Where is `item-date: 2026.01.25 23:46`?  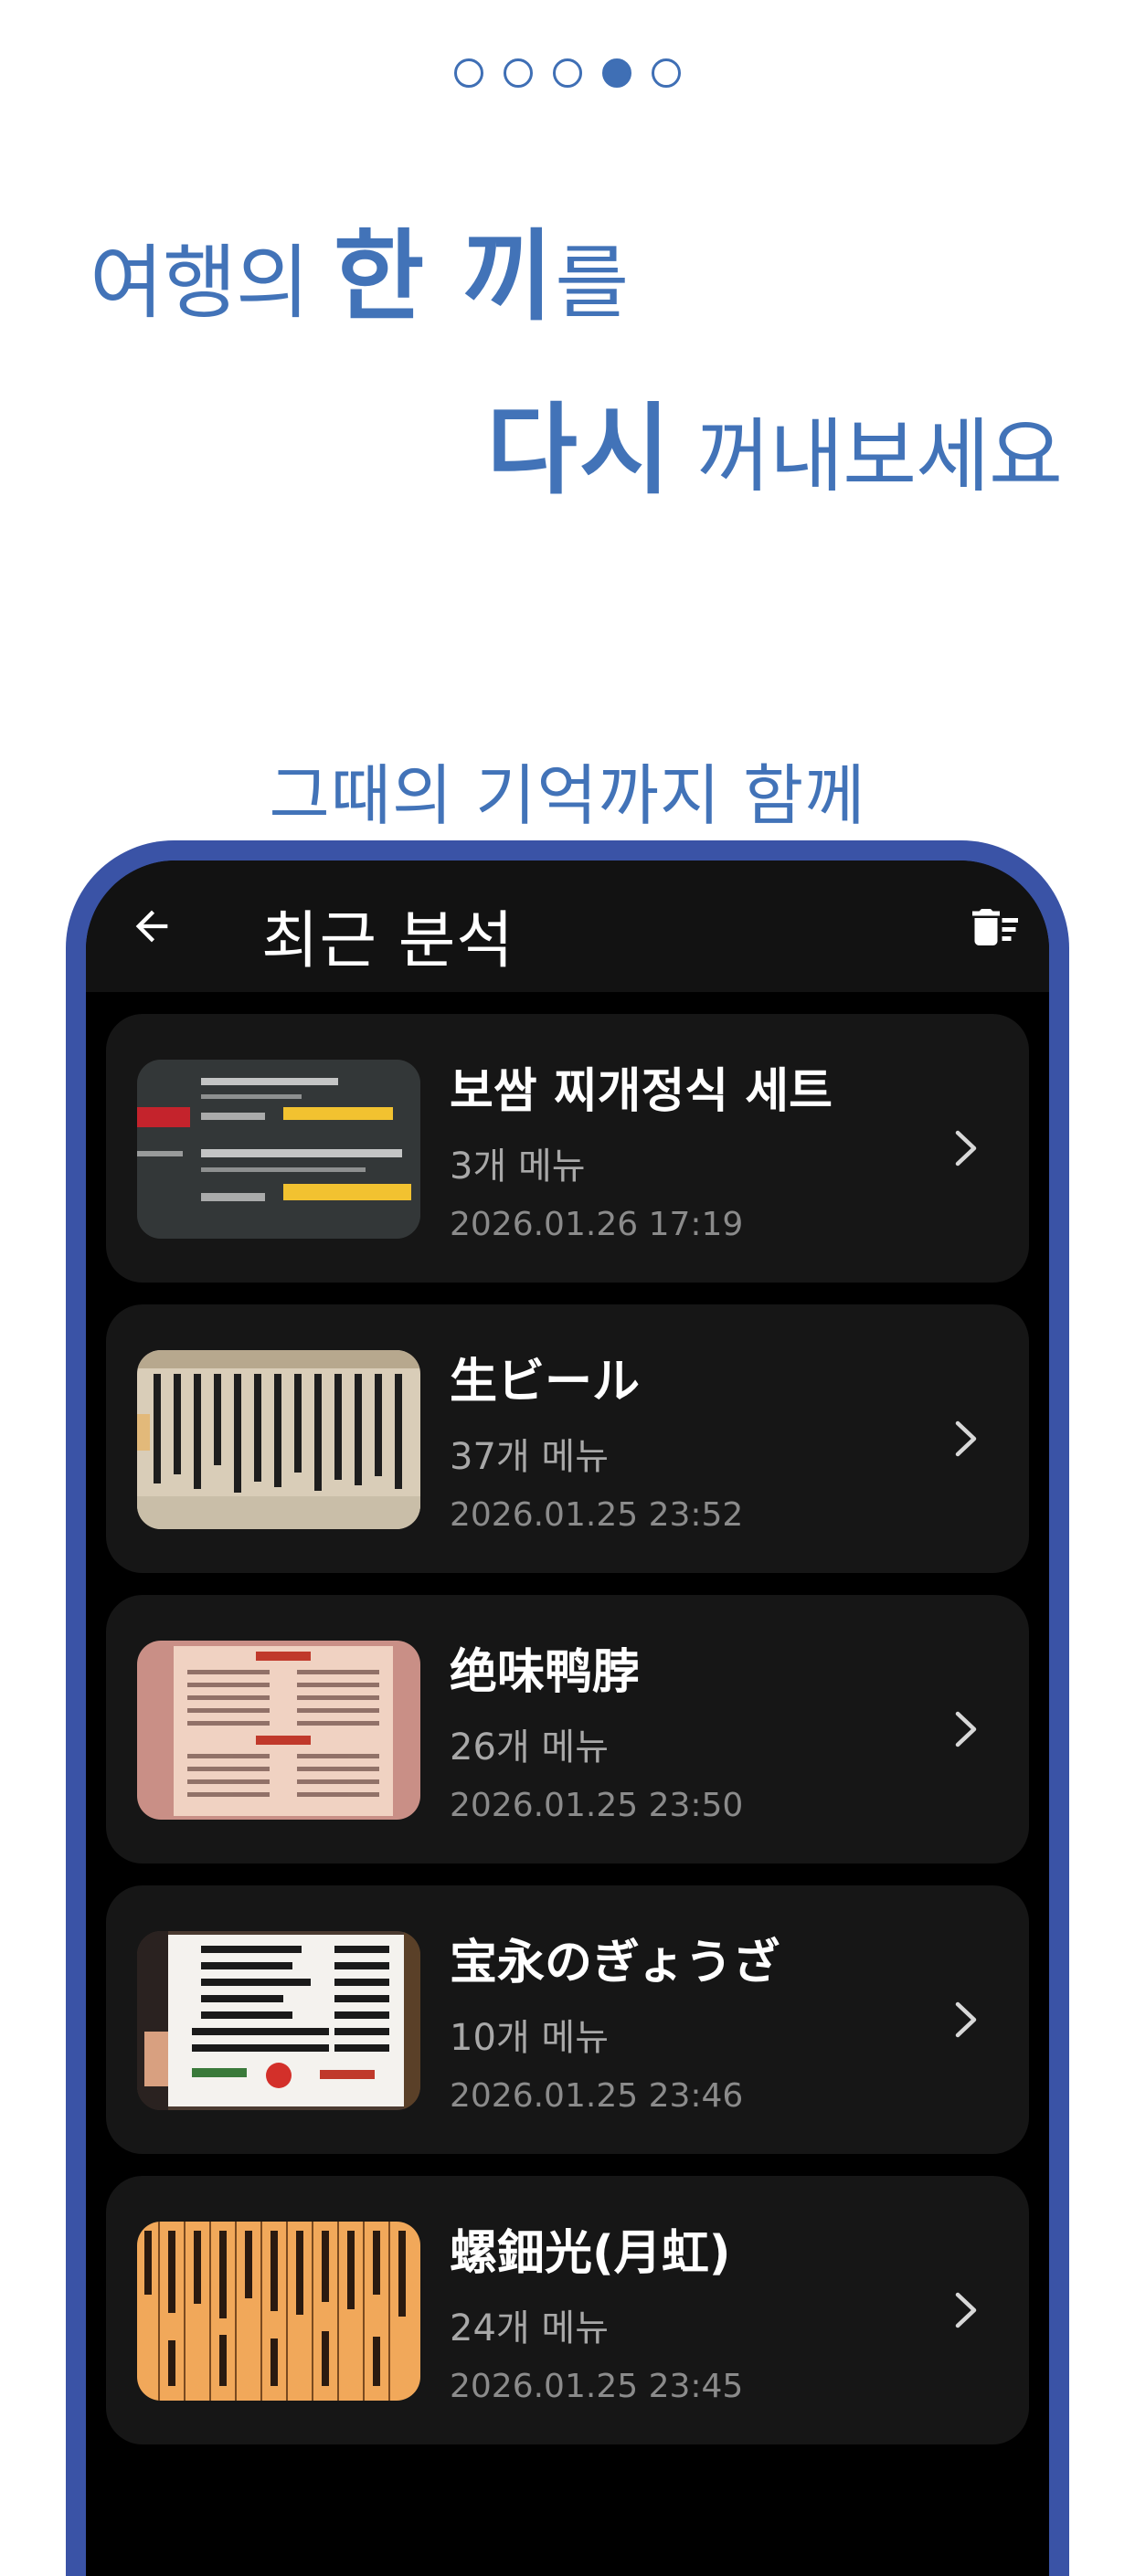
item-date: 2026.01.25 23:46 is located at coordinates (597, 2096).